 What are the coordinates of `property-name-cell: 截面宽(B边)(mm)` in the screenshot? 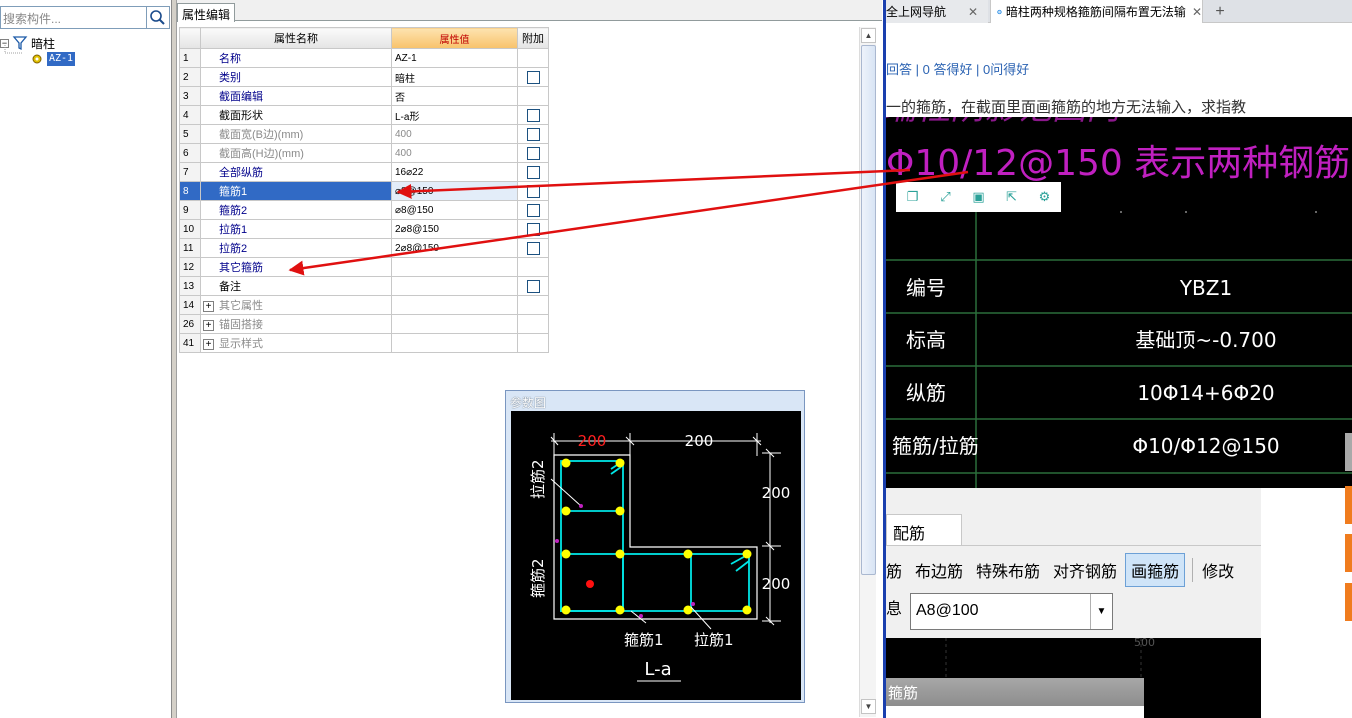 It's located at (296, 134).